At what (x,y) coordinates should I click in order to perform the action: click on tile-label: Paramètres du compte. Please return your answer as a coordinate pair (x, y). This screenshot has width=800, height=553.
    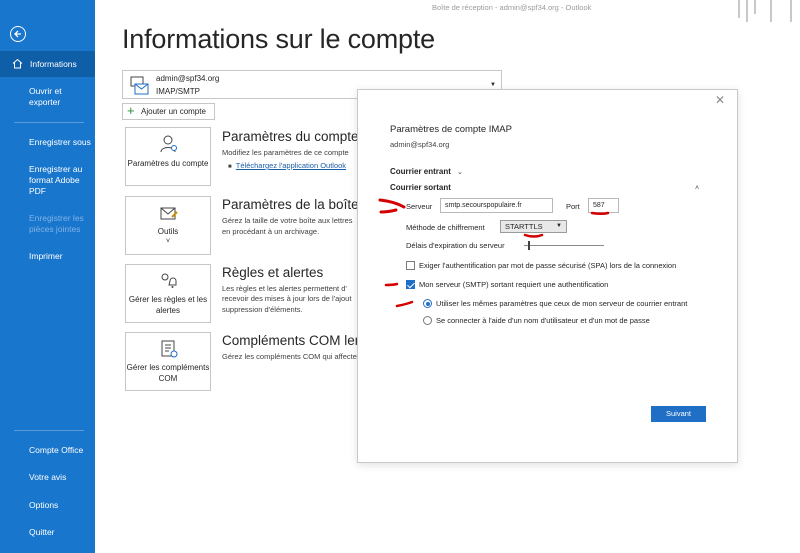
    Looking at the image, I should click on (168, 163).